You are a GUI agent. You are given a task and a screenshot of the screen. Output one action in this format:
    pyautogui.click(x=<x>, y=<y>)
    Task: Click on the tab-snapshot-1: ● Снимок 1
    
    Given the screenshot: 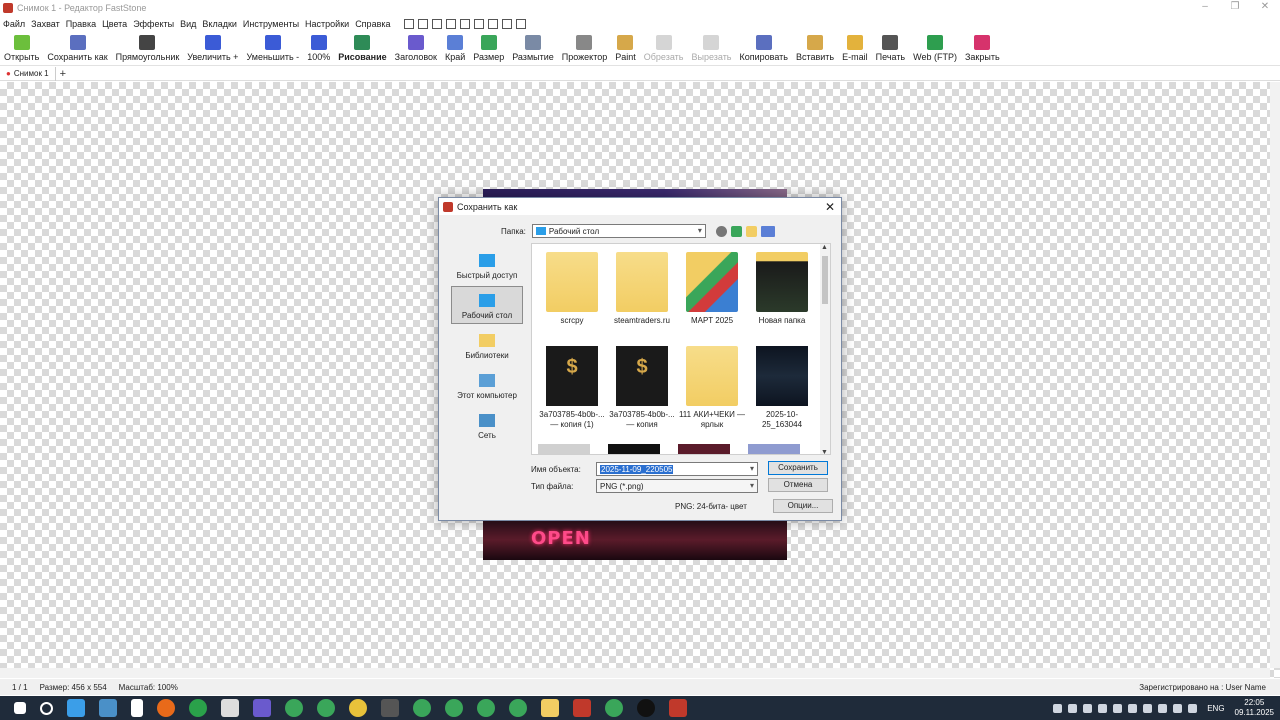 What is the action you would take?
    pyautogui.click(x=28, y=73)
    